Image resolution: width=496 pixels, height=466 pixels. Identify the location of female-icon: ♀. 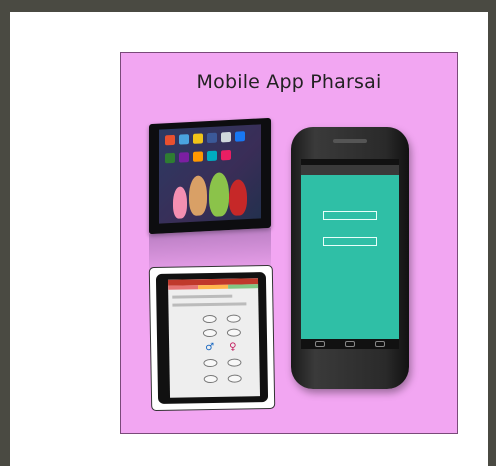
(233, 347).